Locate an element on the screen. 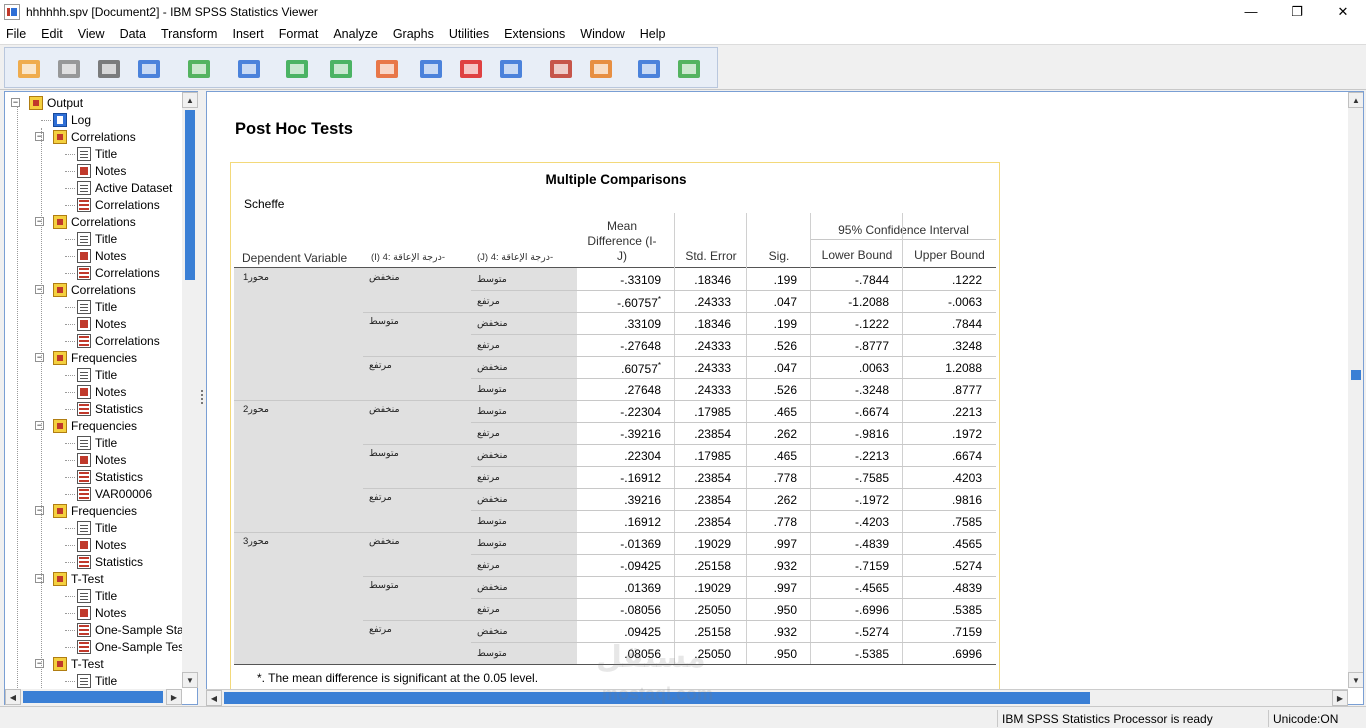 This screenshot has height=728, width=1366. table-icon is located at coordinates (84, 561).